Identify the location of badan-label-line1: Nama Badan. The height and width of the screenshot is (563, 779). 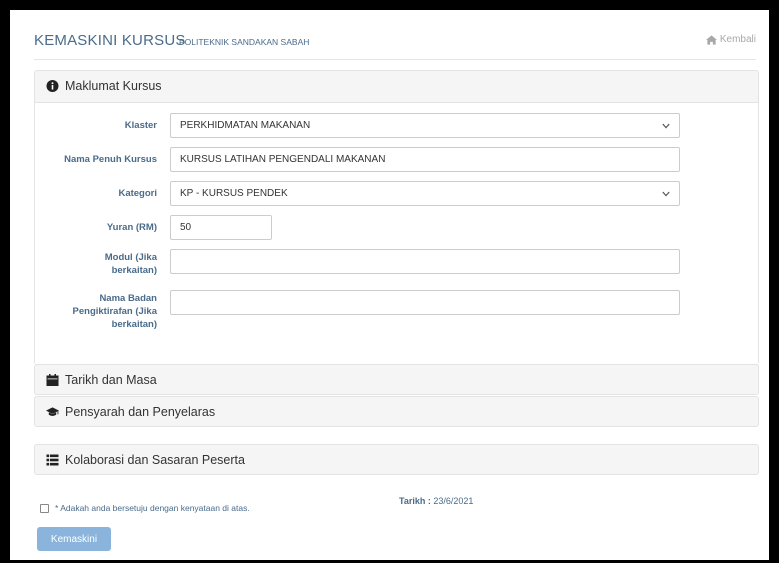
(128, 298).